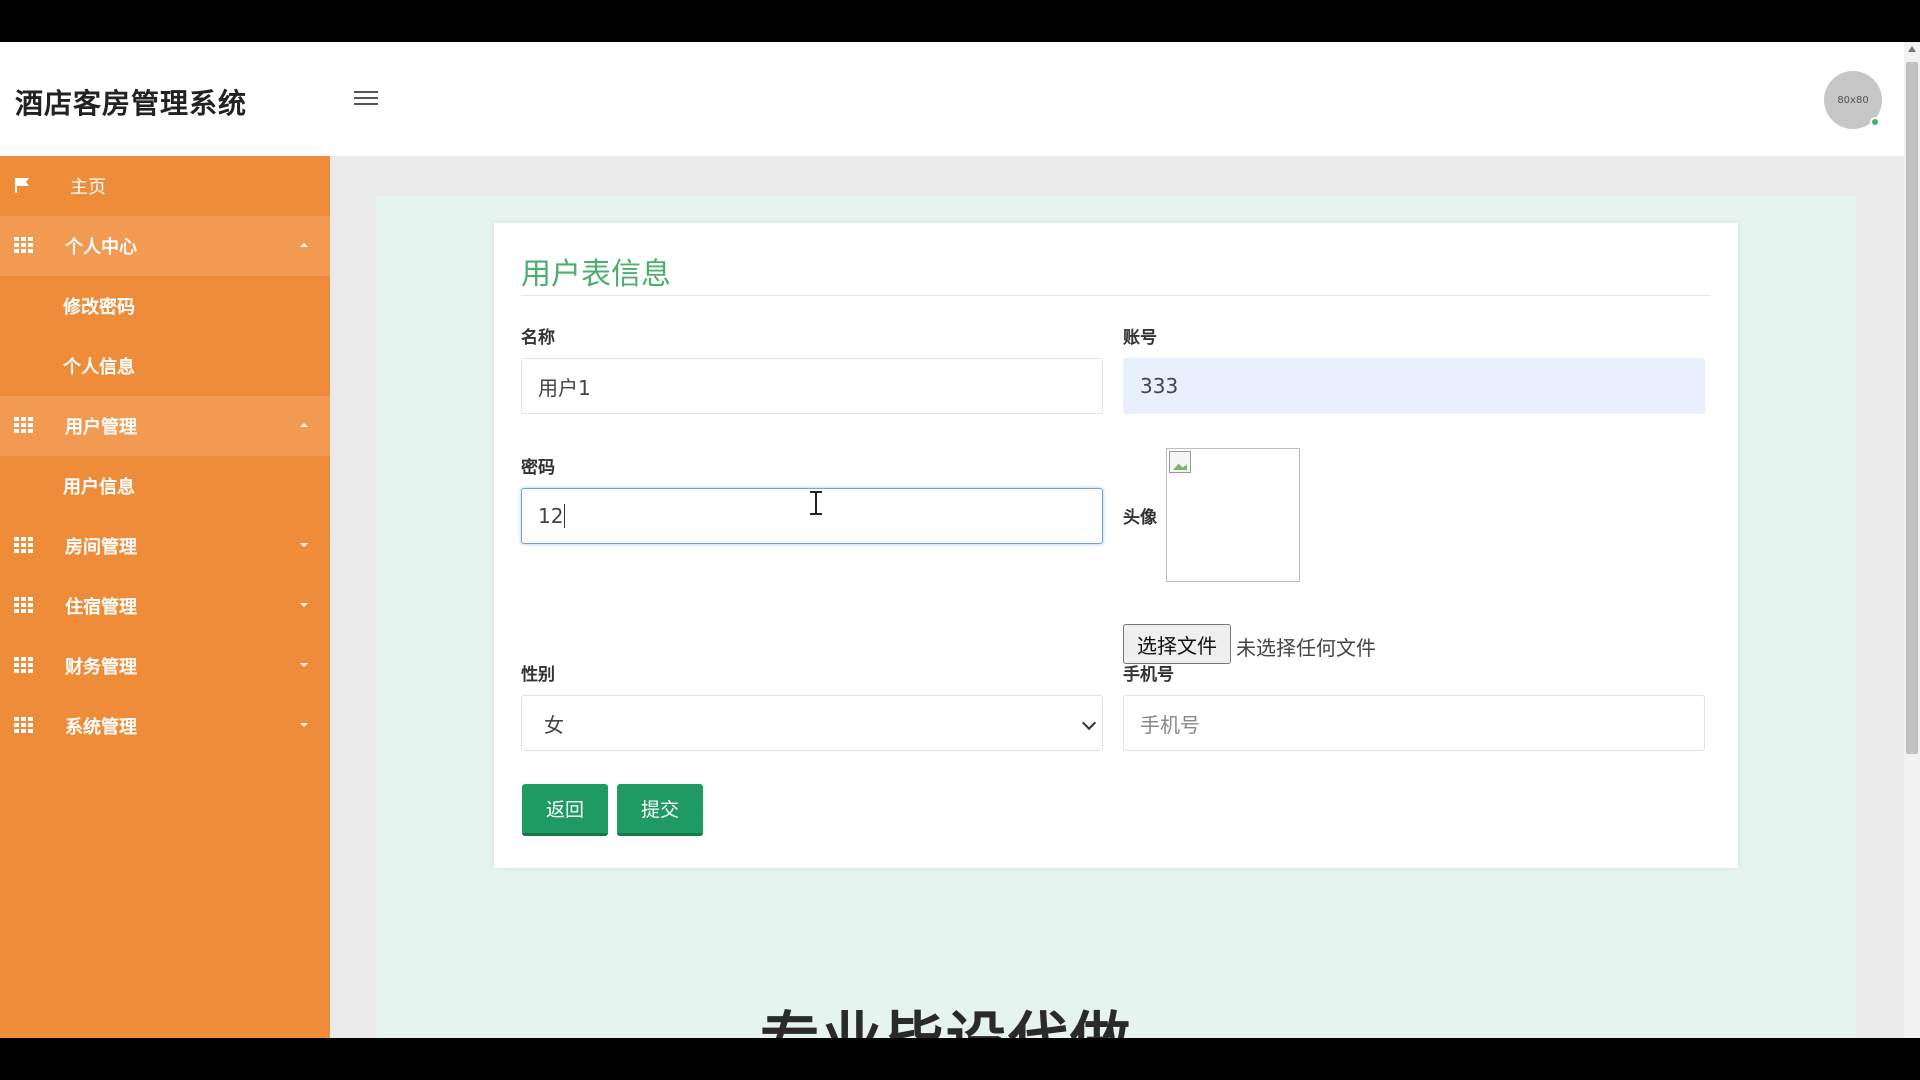 The width and height of the screenshot is (1920, 1080). Describe the element at coordinates (952, 99) in the screenshot. I see `top-header: 酒店客房管理系统 80x80` at that location.